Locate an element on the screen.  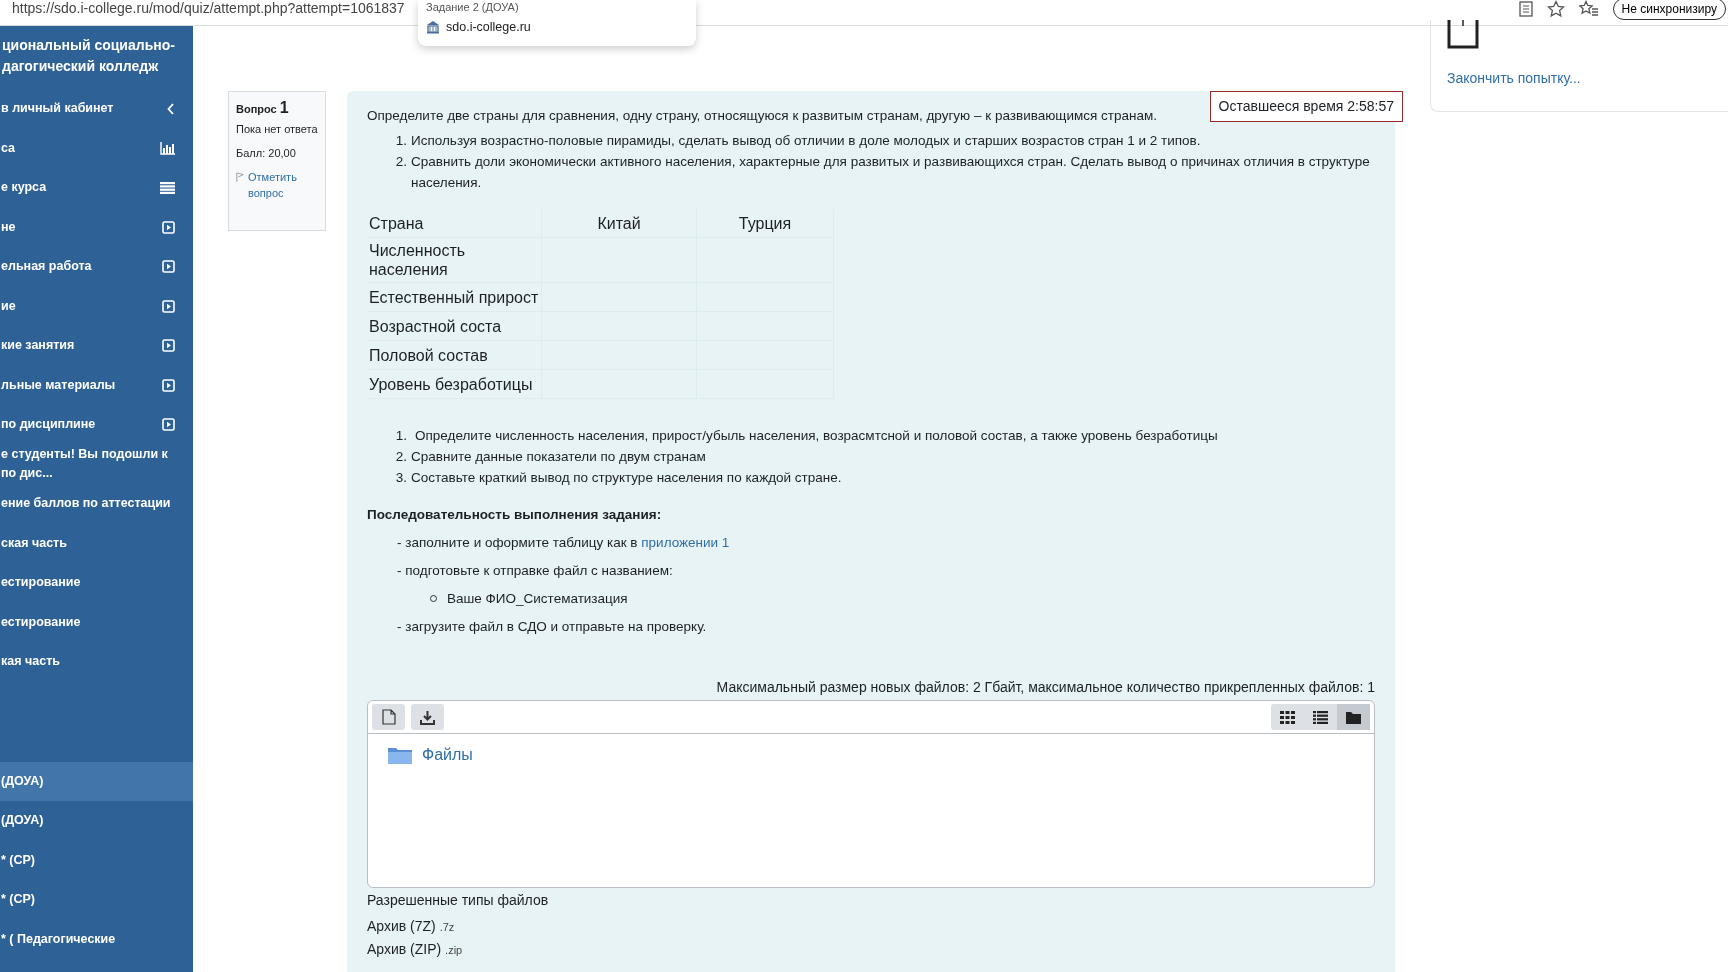
sidebar-item: ие is located at coordinates (96, 306).